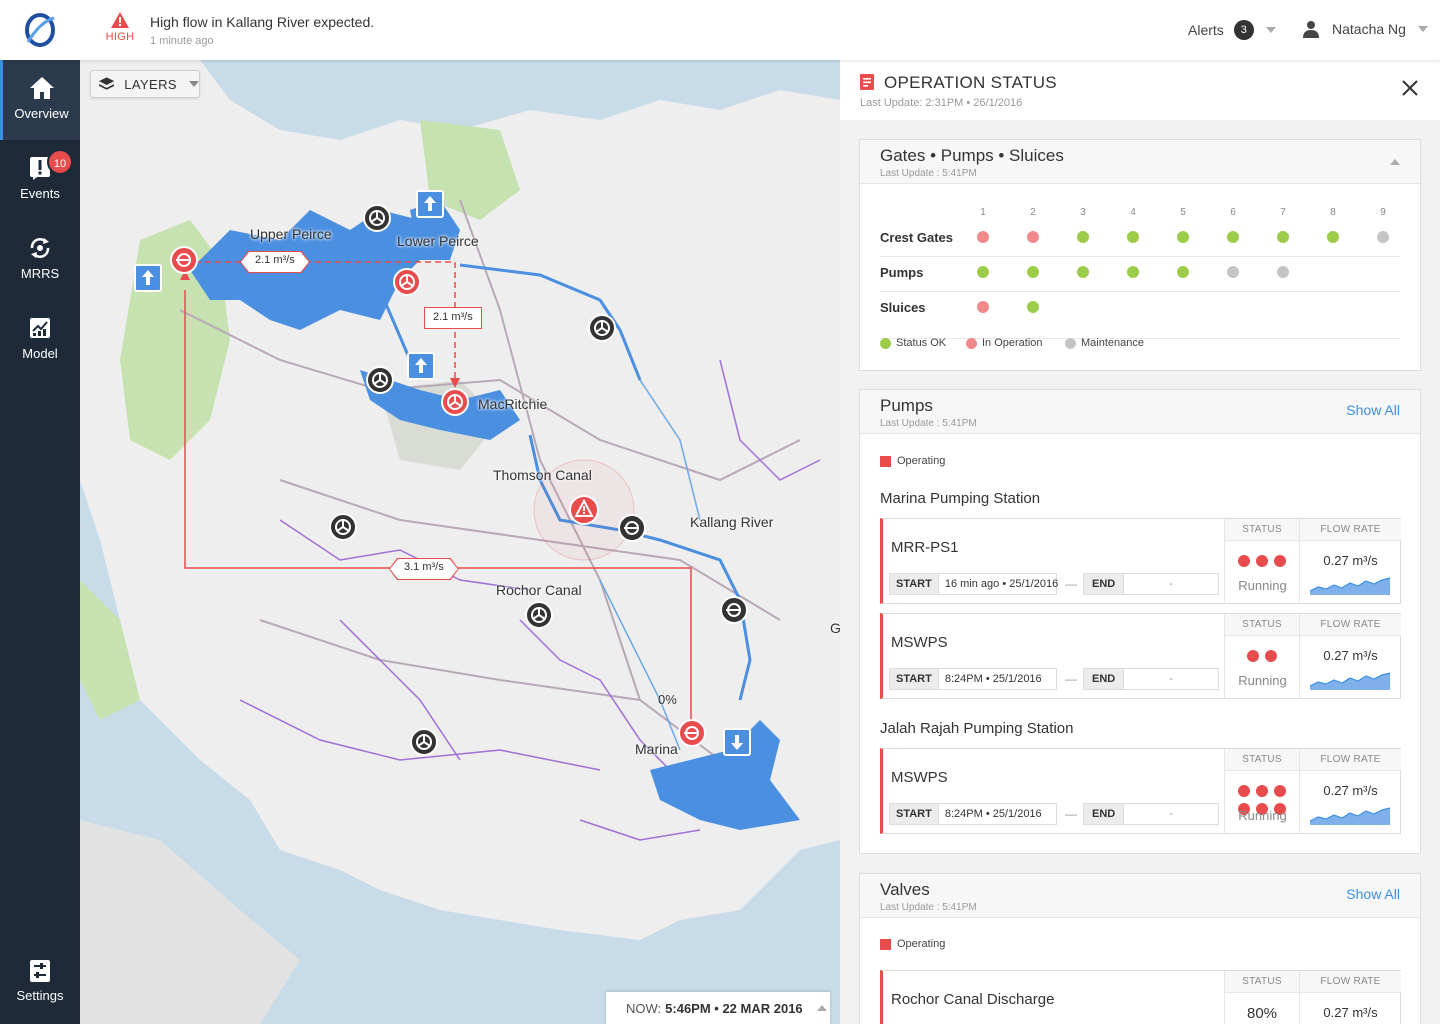 Image resolution: width=1440 pixels, height=1024 pixels. I want to click on running-dots, so click(1262, 649).